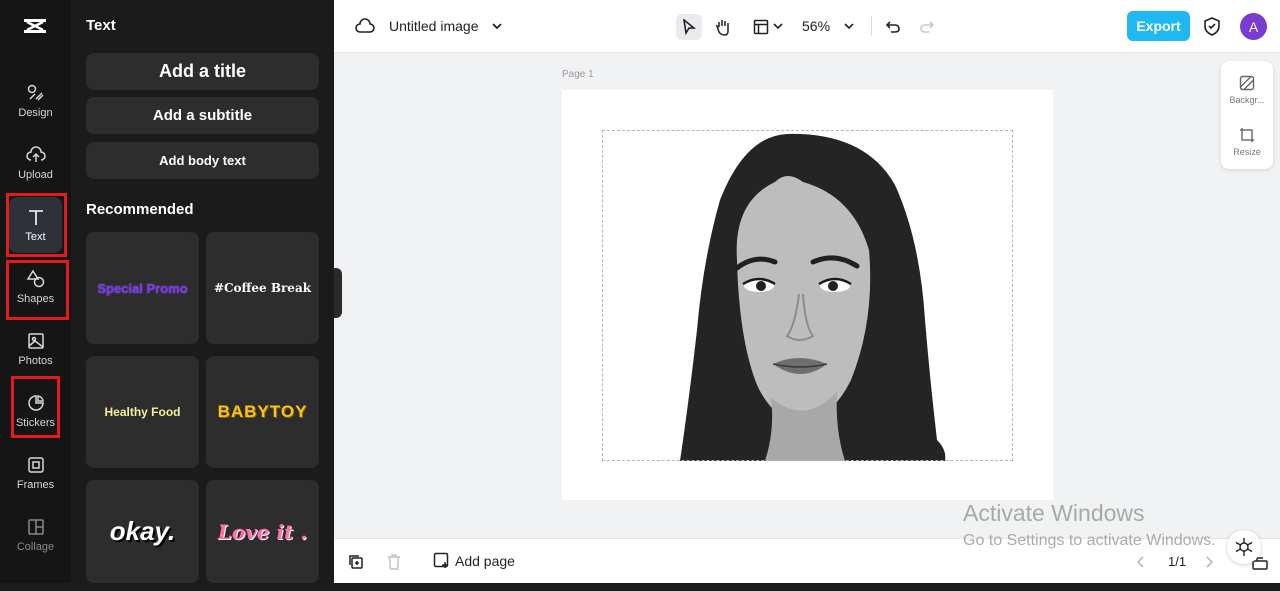 Image resolution: width=1280 pixels, height=591 pixels. I want to click on page-label: Page 1, so click(578, 74).